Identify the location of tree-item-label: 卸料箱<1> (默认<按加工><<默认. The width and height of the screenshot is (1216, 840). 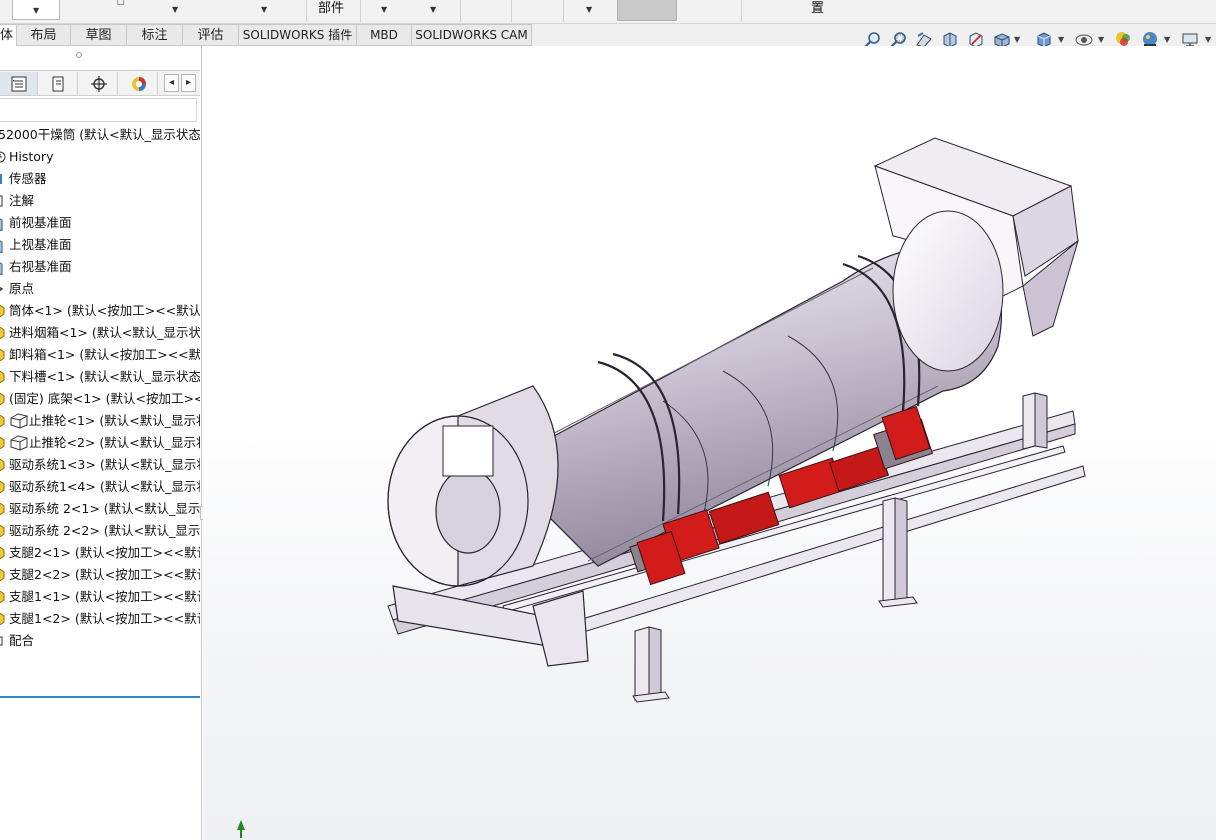
(104, 354).